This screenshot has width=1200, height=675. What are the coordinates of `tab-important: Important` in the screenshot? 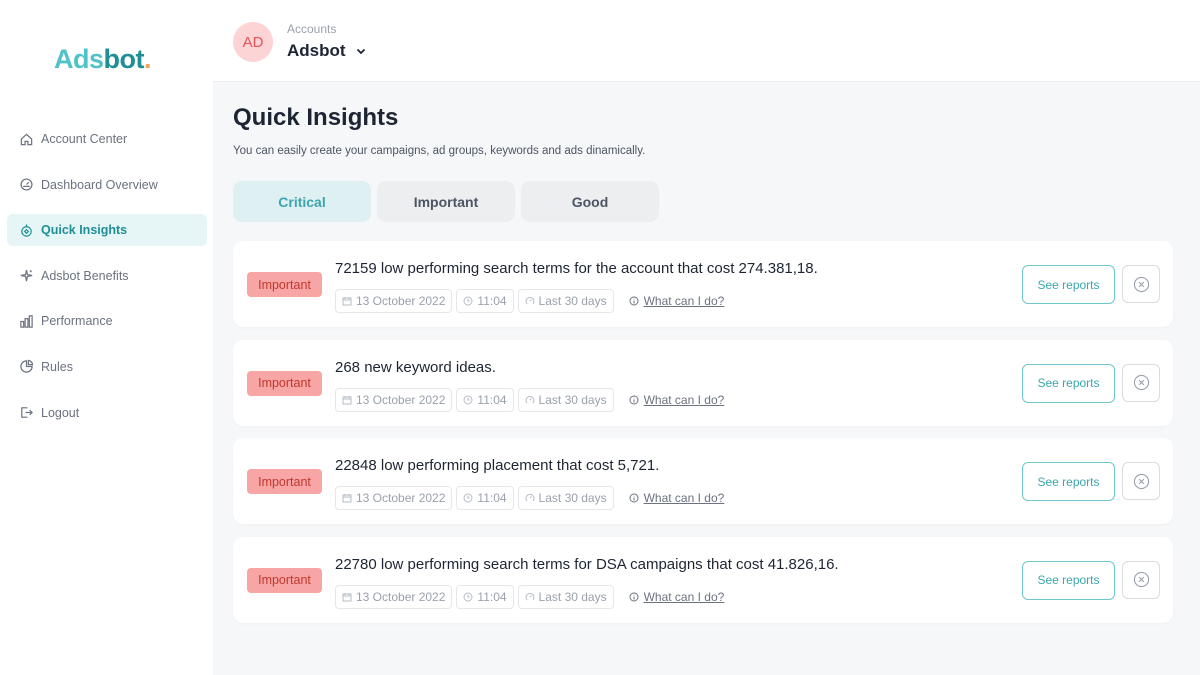 It's located at (446, 201).